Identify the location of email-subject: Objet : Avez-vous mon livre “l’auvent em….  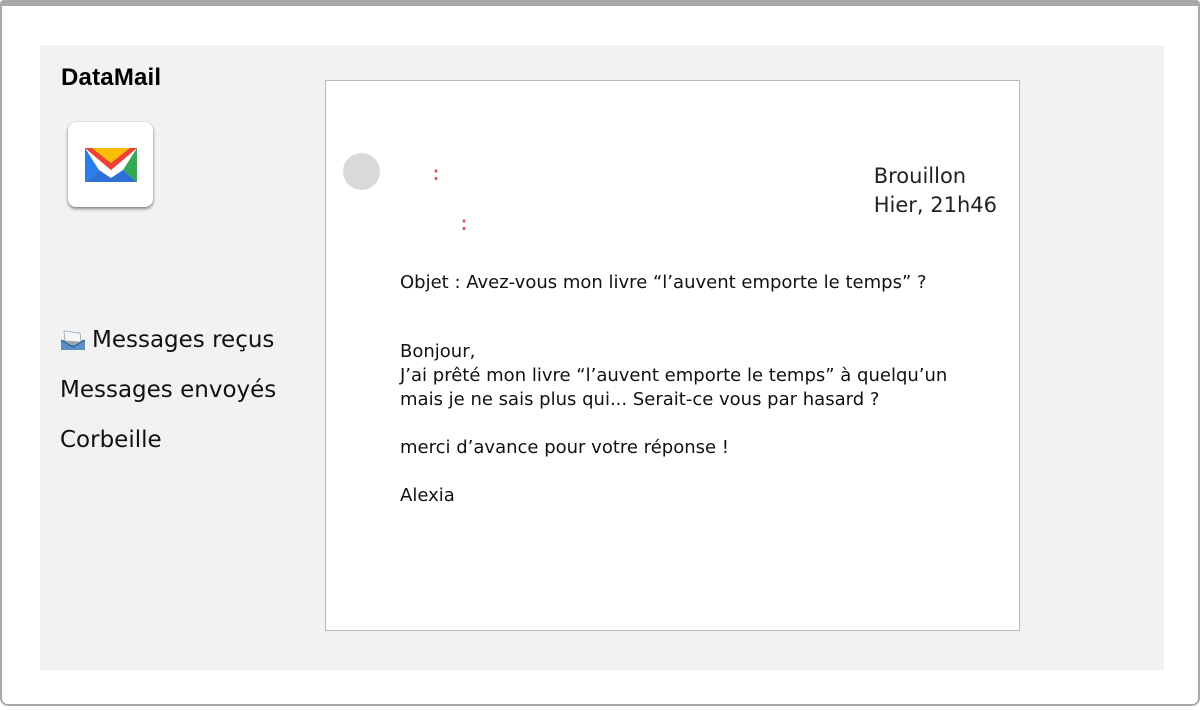
(663, 282).